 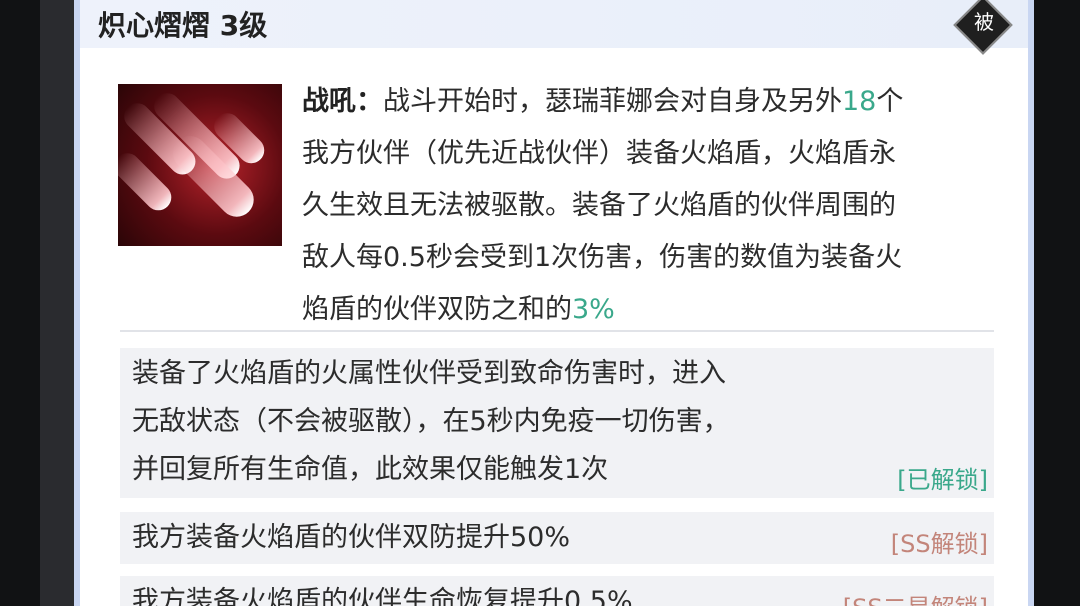 I want to click on partner-count: 18, so click(x=859, y=101).